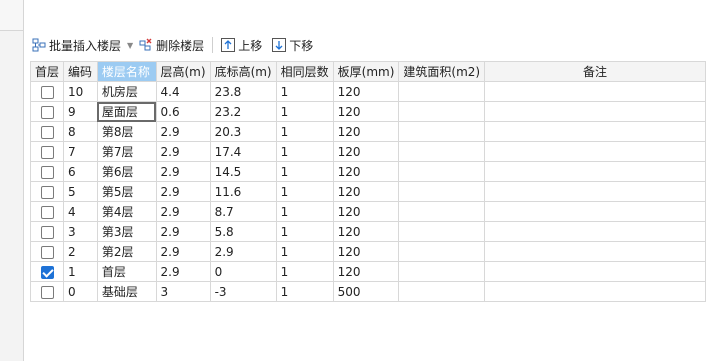 The image size is (706, 361). Describe the element at coordinates (80, 91) in the screenshot. I see `code-cell: 10` at that location.